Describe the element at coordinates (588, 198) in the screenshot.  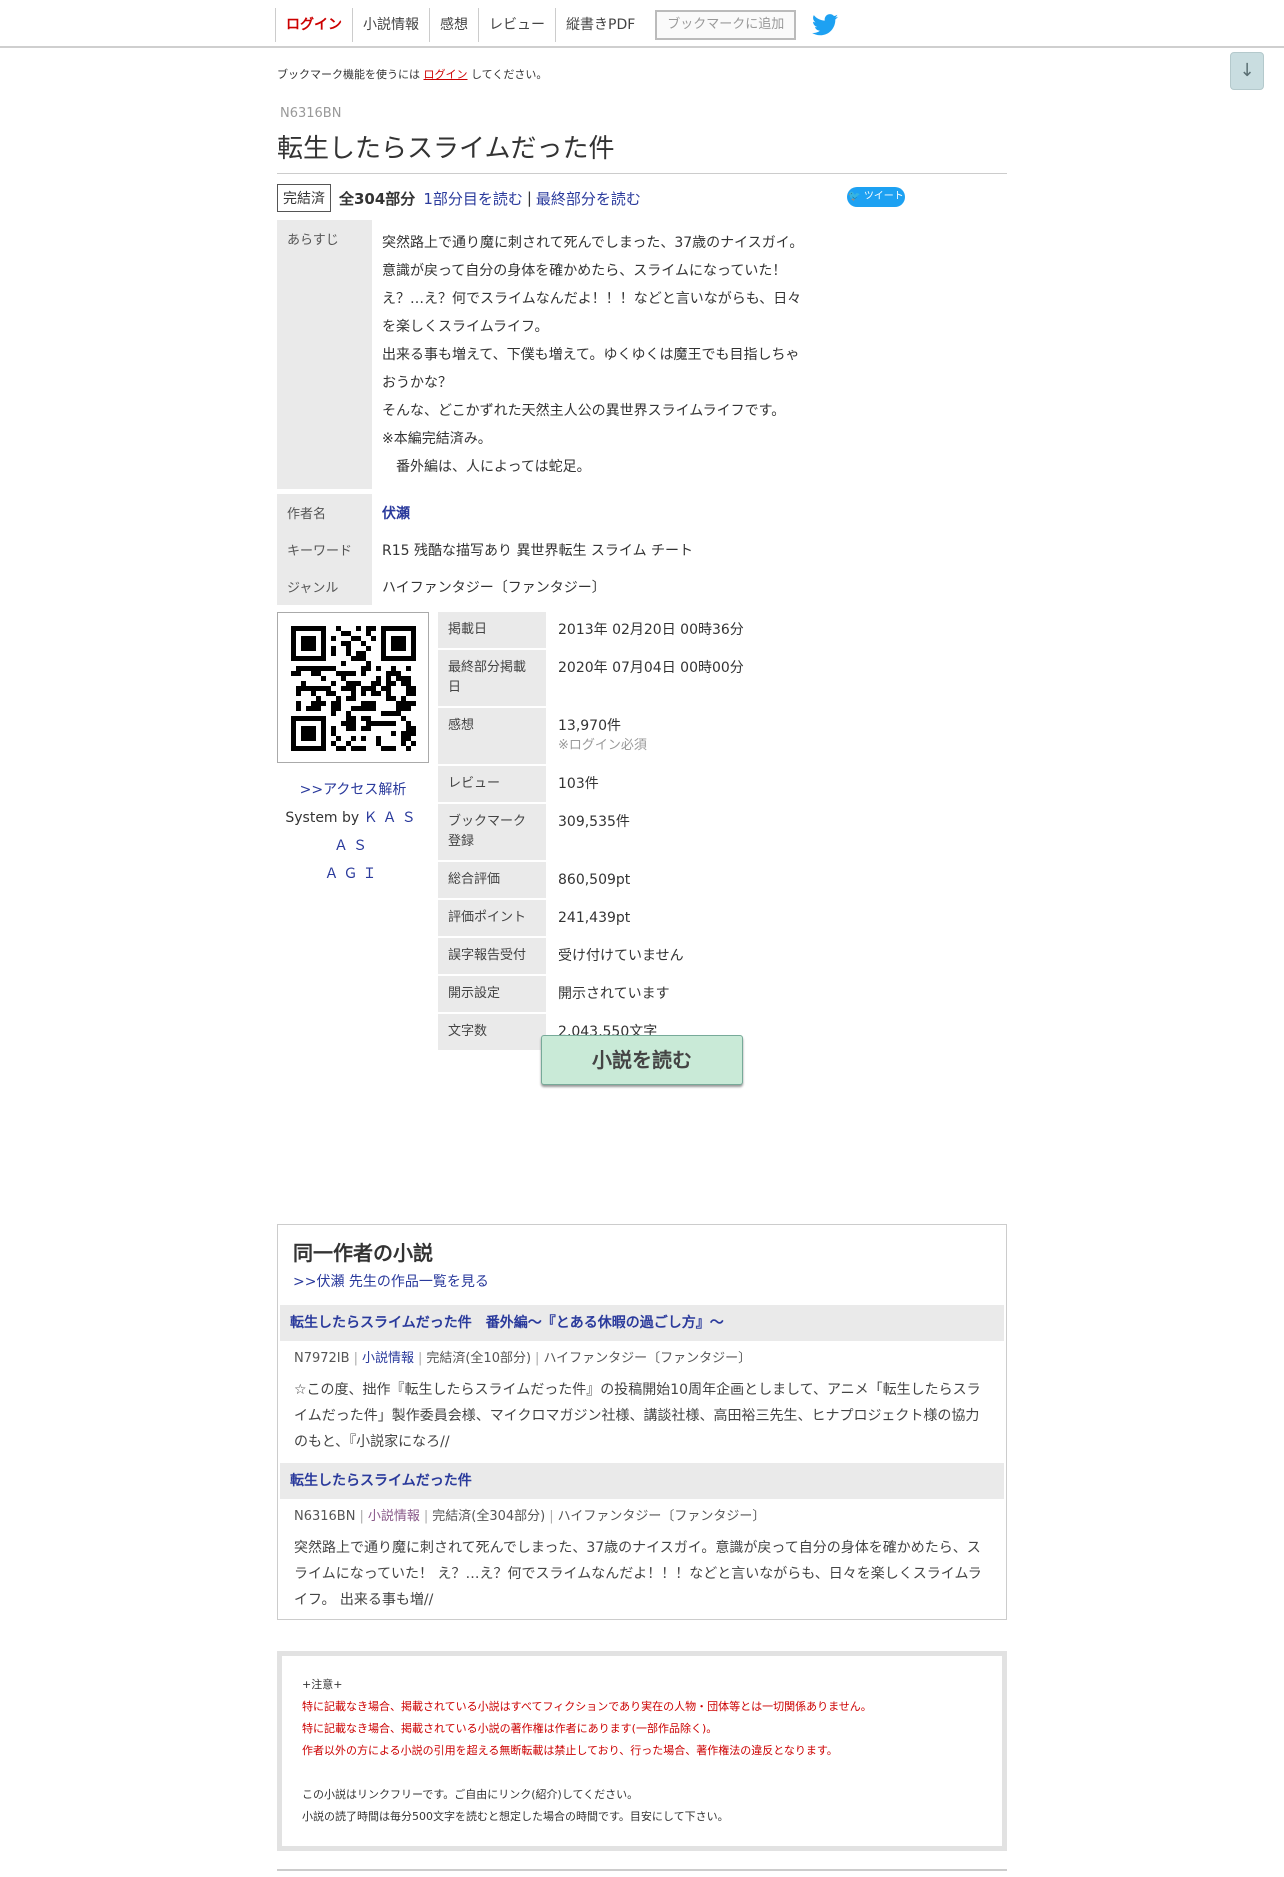
I see `read-last-link: 最終部分を読む` at that location.